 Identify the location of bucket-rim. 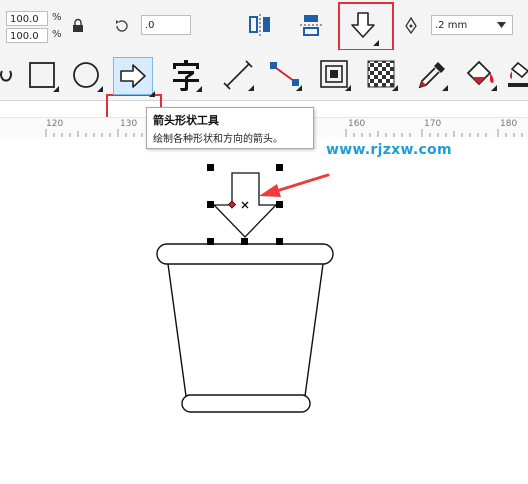
(245, 254).